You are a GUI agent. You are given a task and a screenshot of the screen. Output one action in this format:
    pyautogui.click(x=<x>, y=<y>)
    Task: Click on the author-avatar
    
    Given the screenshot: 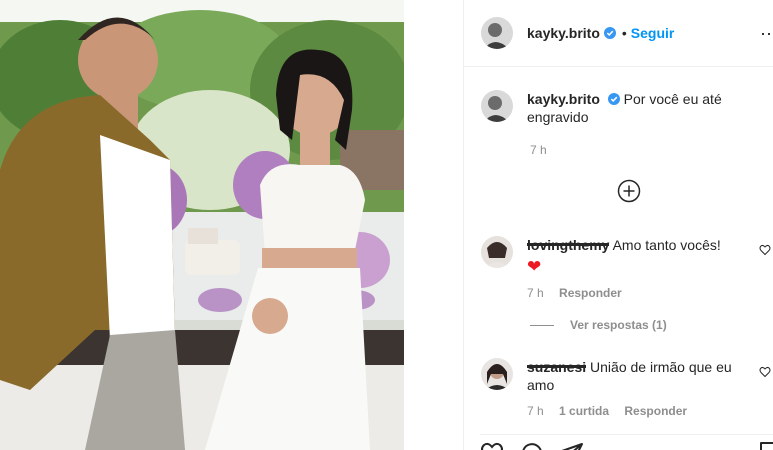 What is the action you would take?
    pyautogui.click(x=497, y=33)
    